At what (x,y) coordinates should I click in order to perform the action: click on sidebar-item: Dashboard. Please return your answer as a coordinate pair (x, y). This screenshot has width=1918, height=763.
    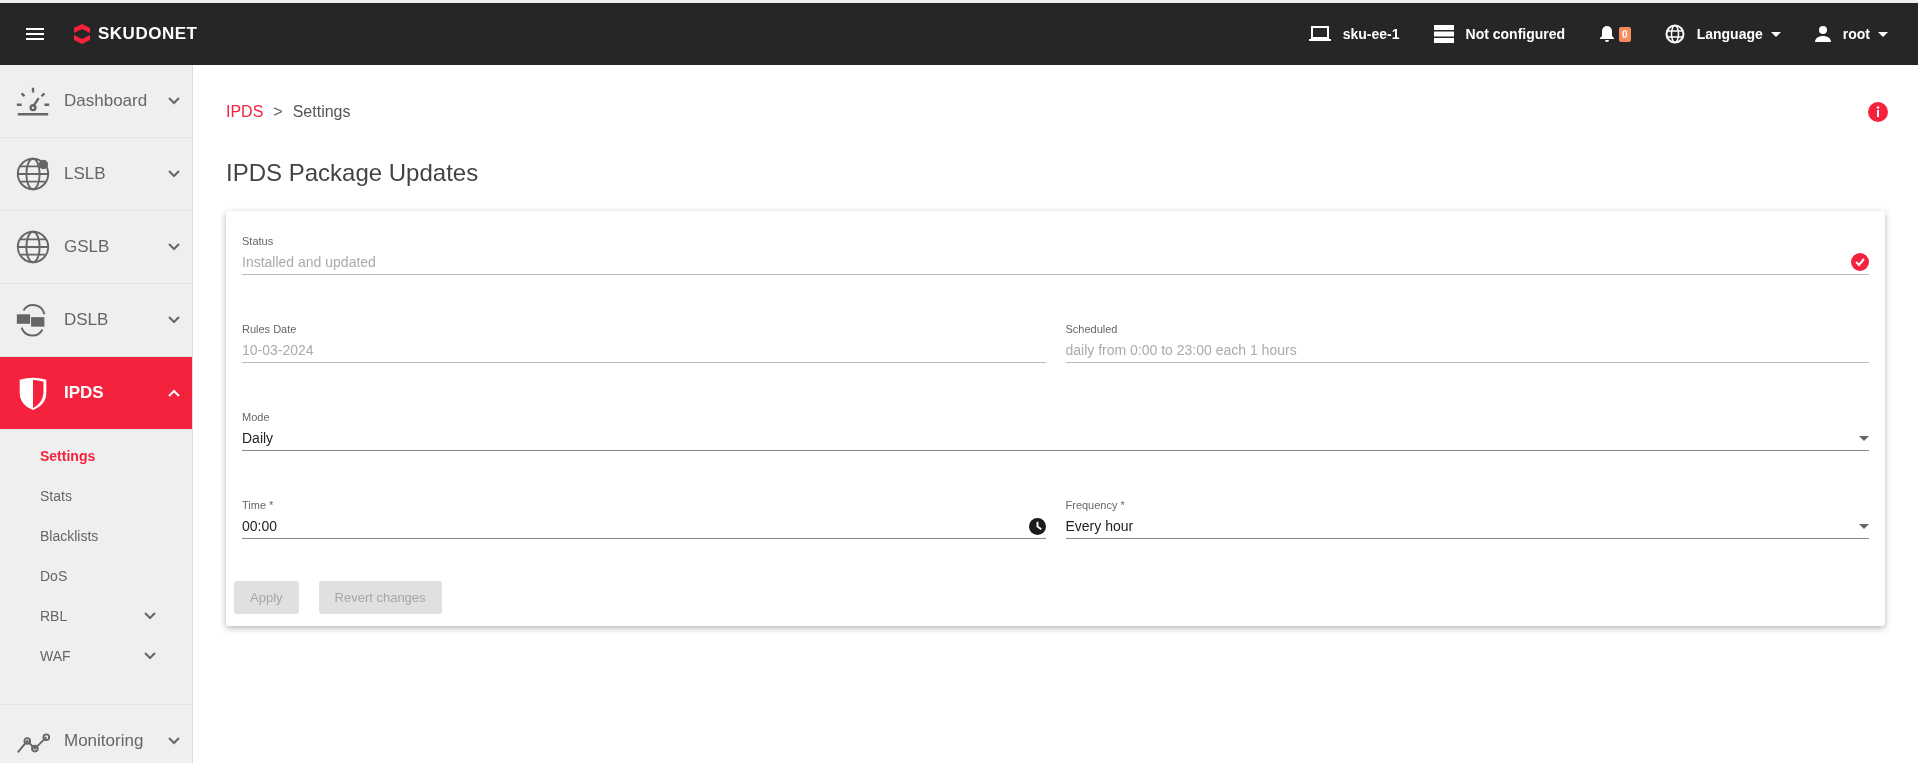
    Looking at the image, I should click on (96, 101).